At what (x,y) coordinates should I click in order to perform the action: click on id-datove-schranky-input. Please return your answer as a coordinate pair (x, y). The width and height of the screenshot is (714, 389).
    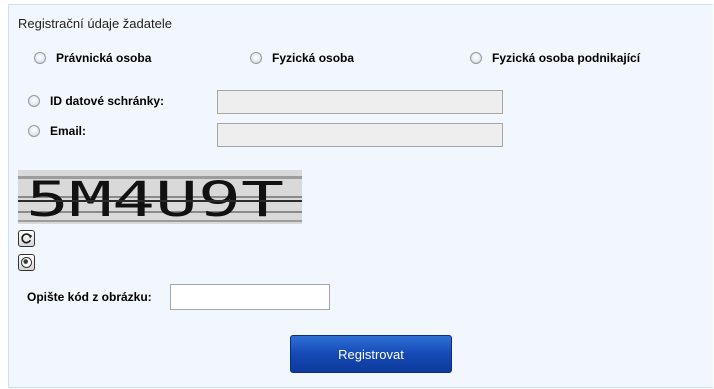
    Looking at the image, I should click on (360, 102).